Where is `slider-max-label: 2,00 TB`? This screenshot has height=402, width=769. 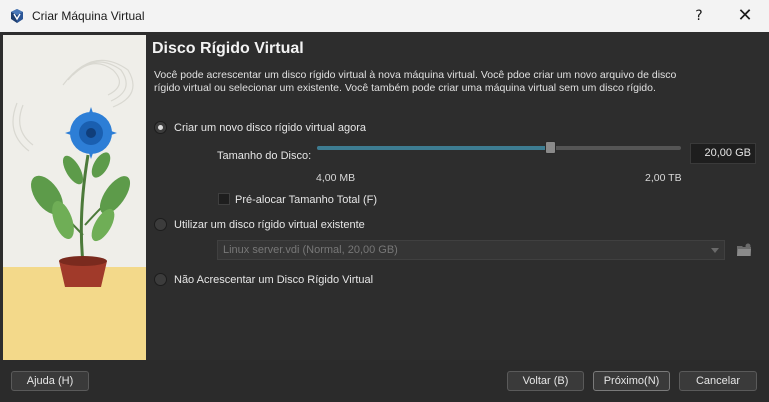 slider-max-label: 2,00 TB is located at coordinates (663, 178).